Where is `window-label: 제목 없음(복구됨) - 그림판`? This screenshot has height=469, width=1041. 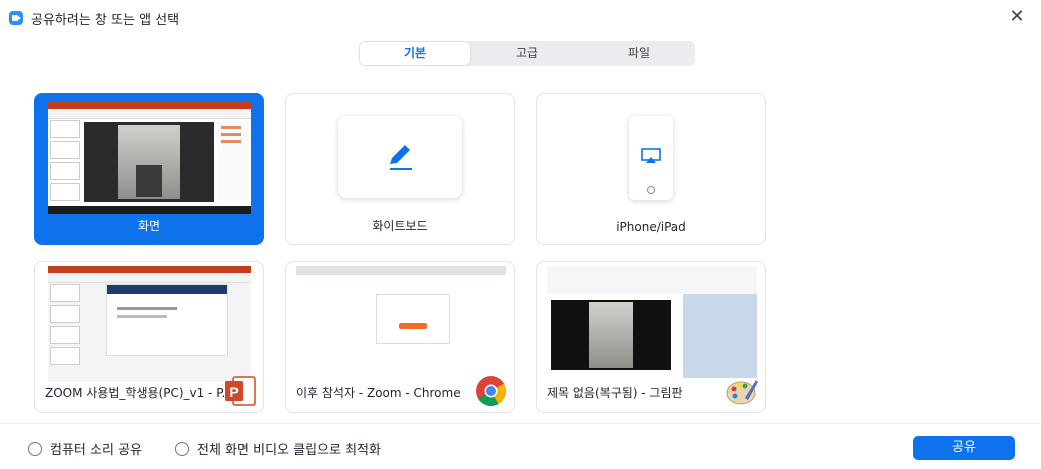 window-label: 제목 없음(복구됨) - 그림판 is located at coordinates (615, 393).